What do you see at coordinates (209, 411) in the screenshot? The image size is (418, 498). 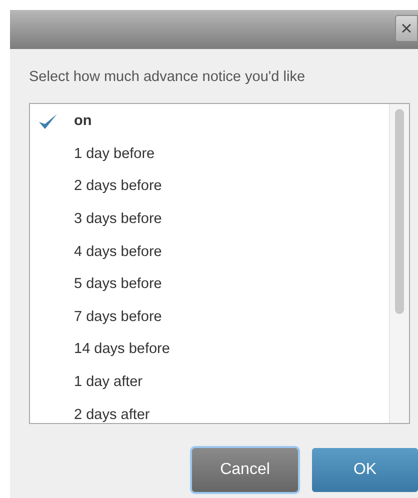 I see `option-item: 2 days after` at bounding box center [209, 411].